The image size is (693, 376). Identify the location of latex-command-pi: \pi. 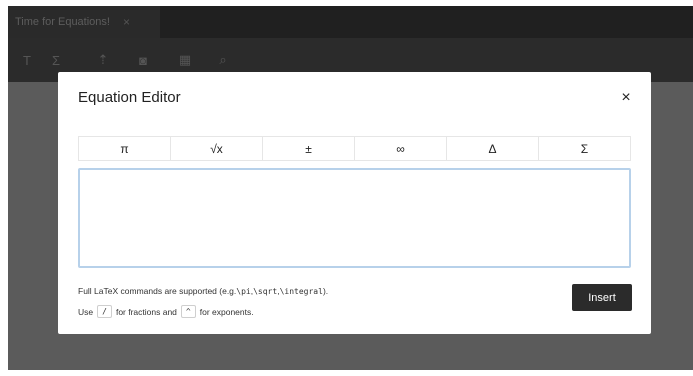
(243, 291).